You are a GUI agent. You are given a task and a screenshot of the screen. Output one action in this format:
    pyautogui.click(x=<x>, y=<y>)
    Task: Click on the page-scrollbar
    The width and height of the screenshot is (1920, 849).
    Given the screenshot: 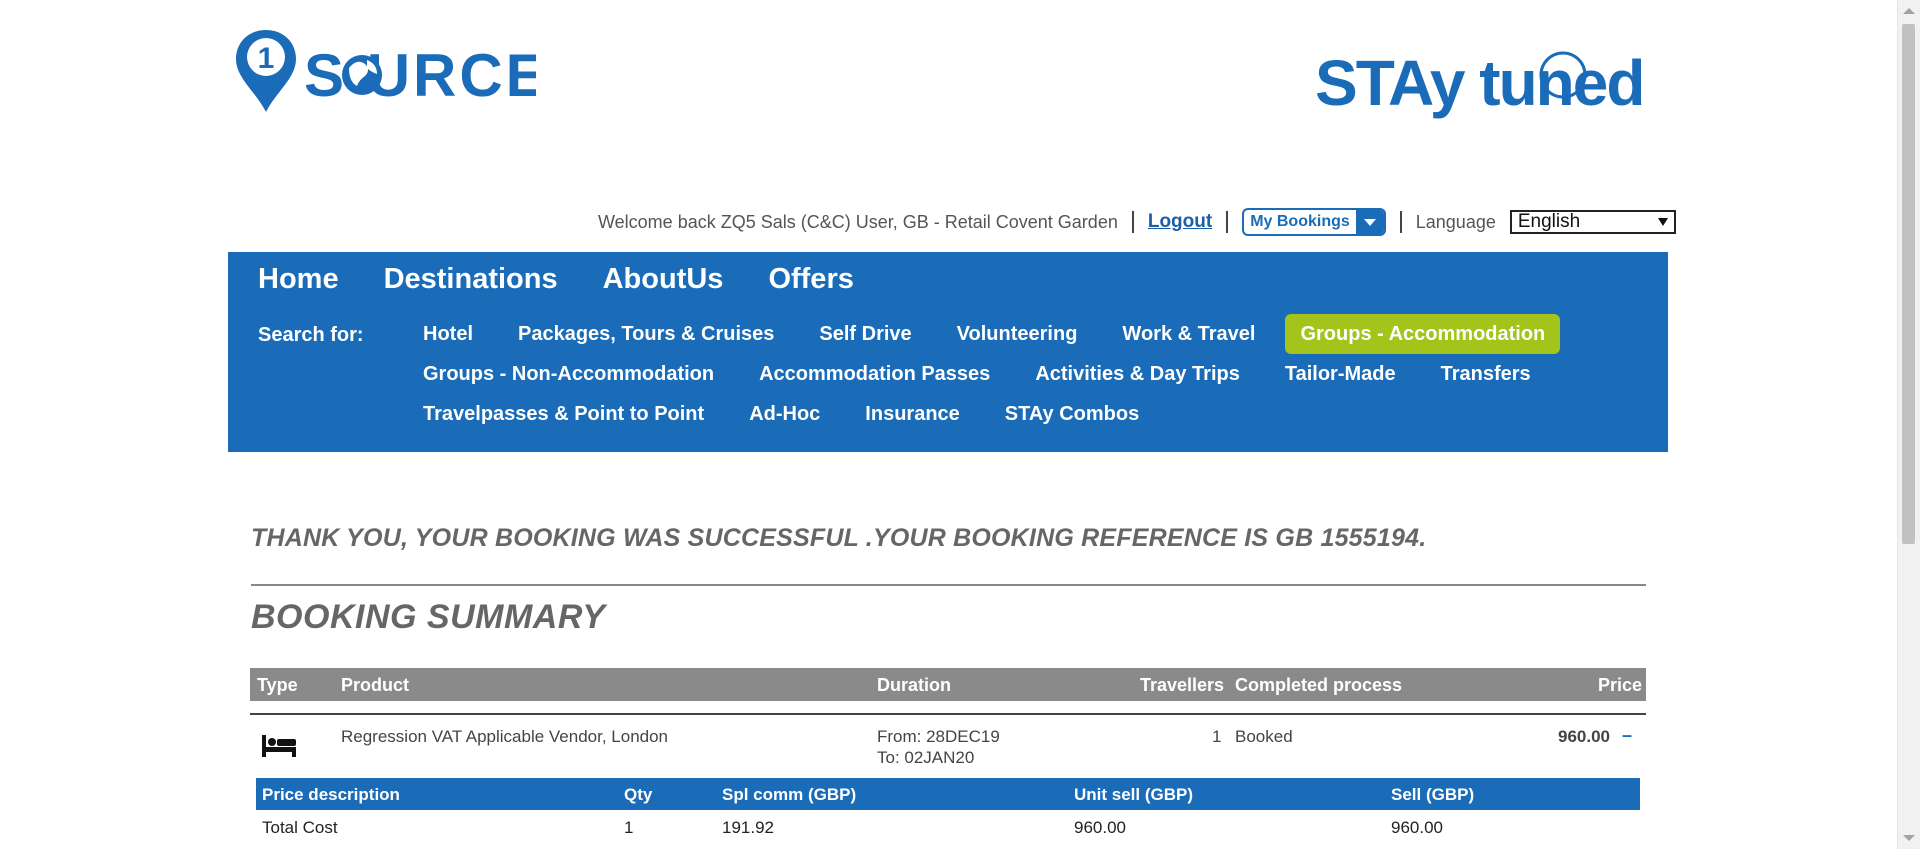 What is the action you would take?
    pyautogui.click(x=1908, y=424)
    